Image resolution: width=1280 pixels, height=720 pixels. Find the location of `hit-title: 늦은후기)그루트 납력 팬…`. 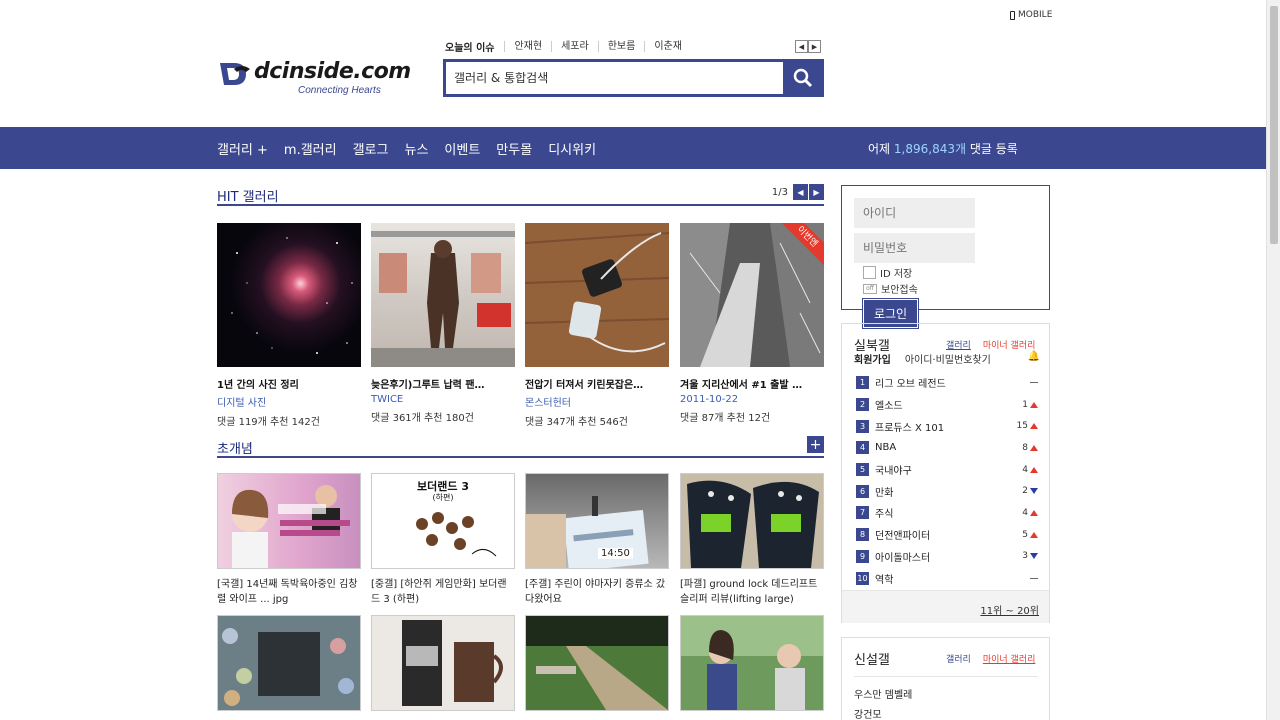

hit-title: 늦은후기)그루트 납력 팬… is located at coordinates (443, 383).